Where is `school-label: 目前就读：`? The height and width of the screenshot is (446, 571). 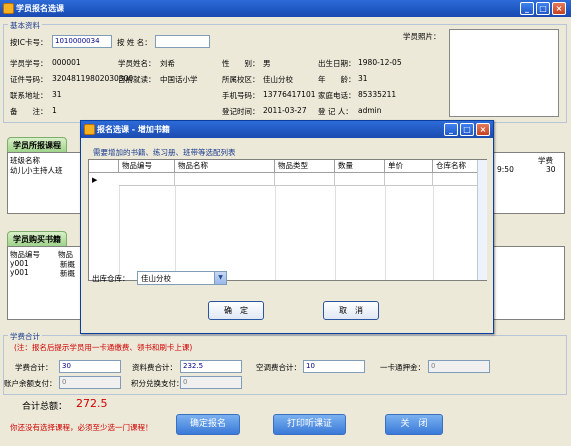
school-label: 目前就读： is located at coordinates (137, 79).